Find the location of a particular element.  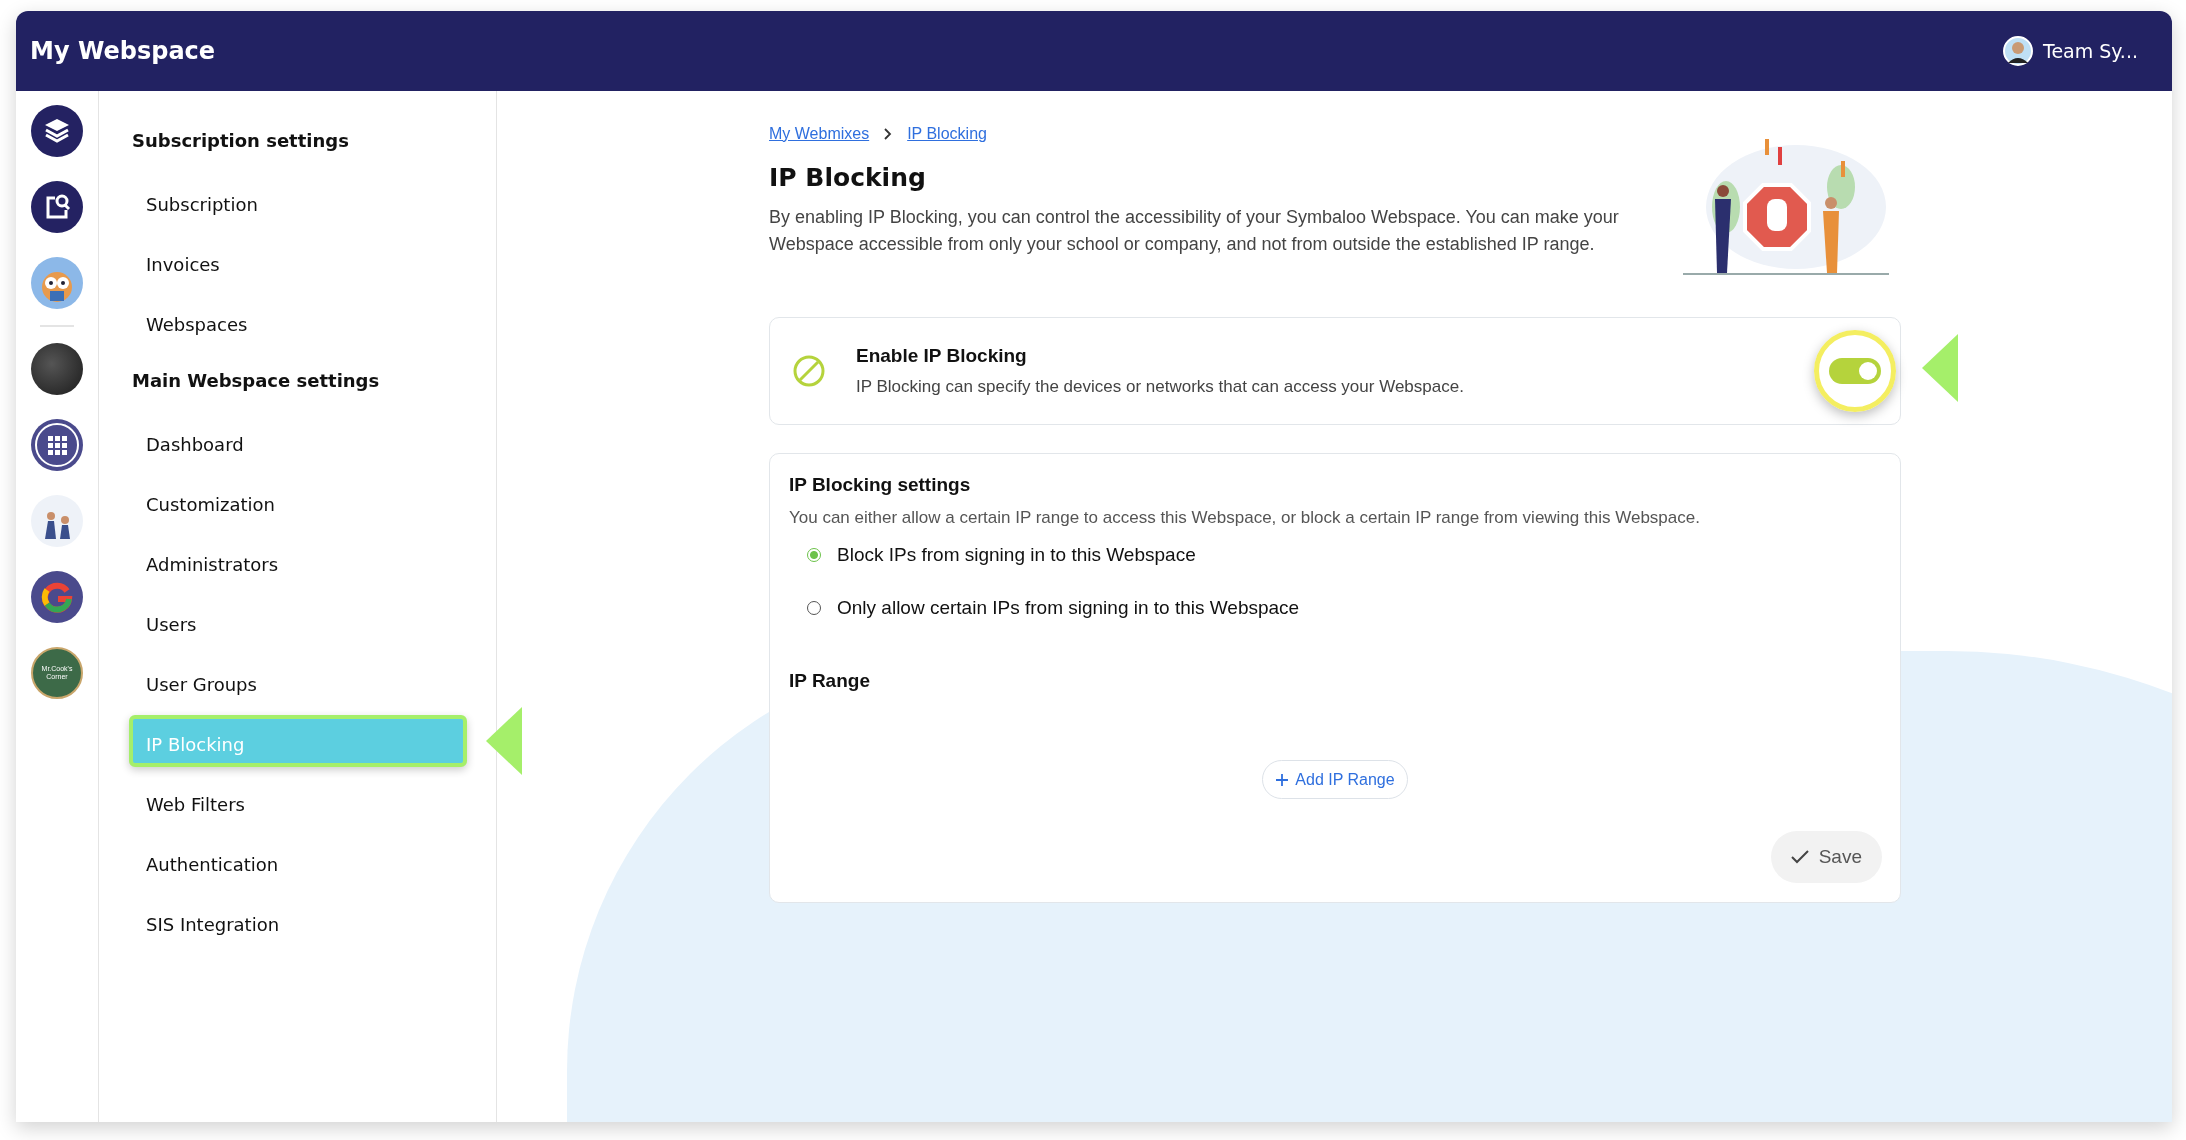

card-title: IP Blocking settings is located at coordinates (880, 485).